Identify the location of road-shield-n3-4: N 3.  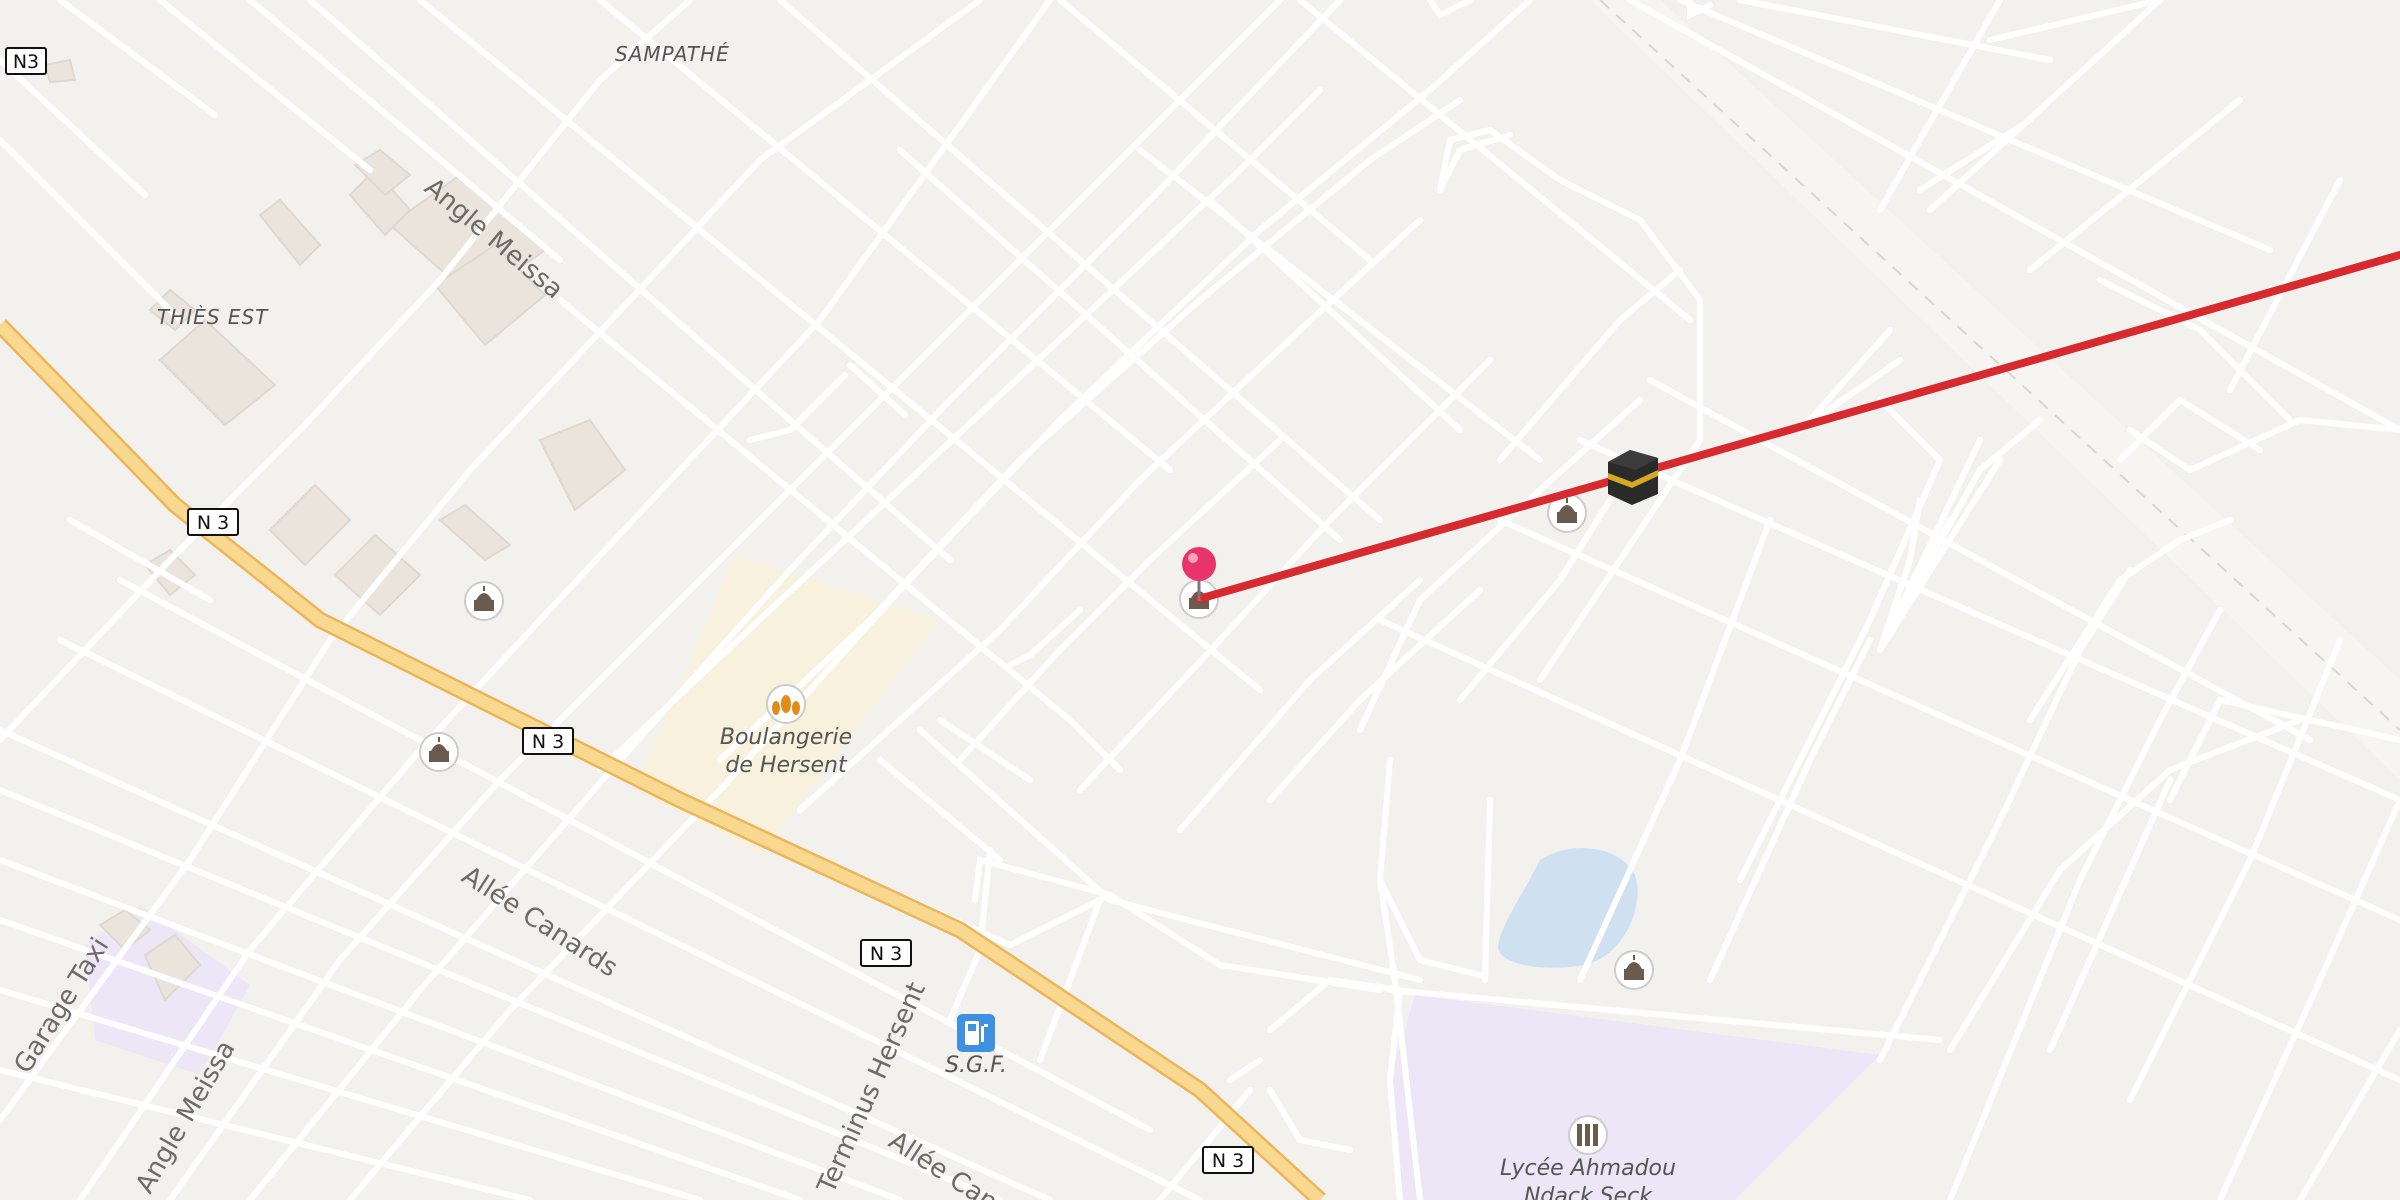
(1228, 1160).